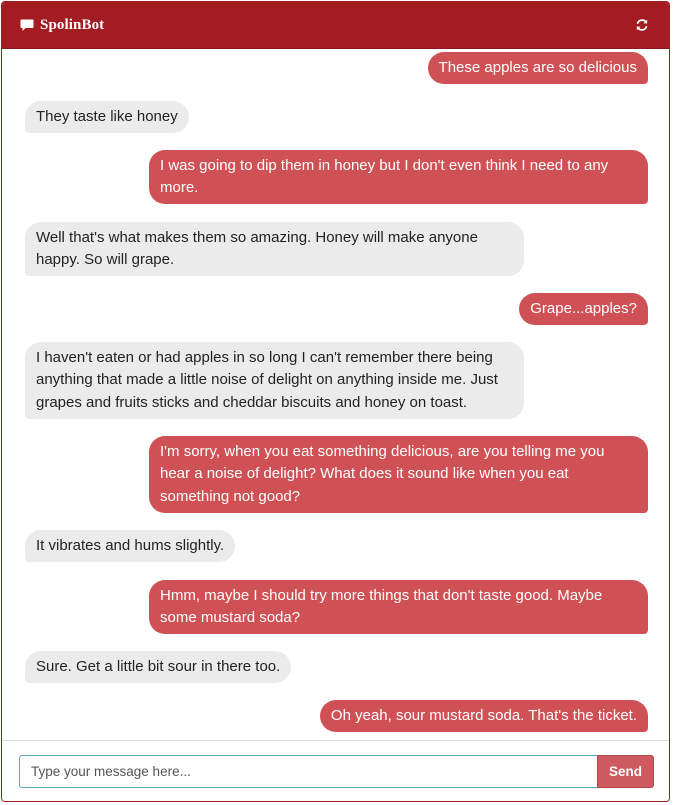  What do you see at coordinates (583, 309) in the screenshot?
I see `user-message: Grape...apples?` at bounding box center [583, 309].